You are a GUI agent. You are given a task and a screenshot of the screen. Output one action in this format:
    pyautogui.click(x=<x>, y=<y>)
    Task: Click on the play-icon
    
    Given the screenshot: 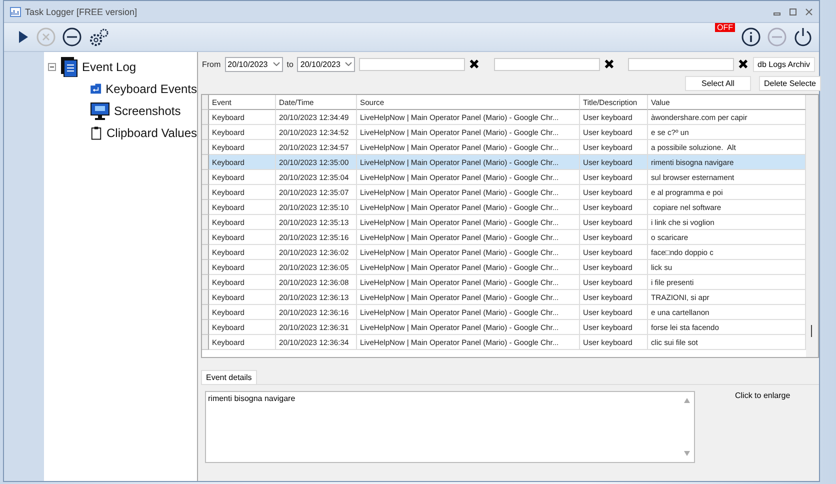 What is the action you would take?
    pyautogui.click(x=23, y=37)
    